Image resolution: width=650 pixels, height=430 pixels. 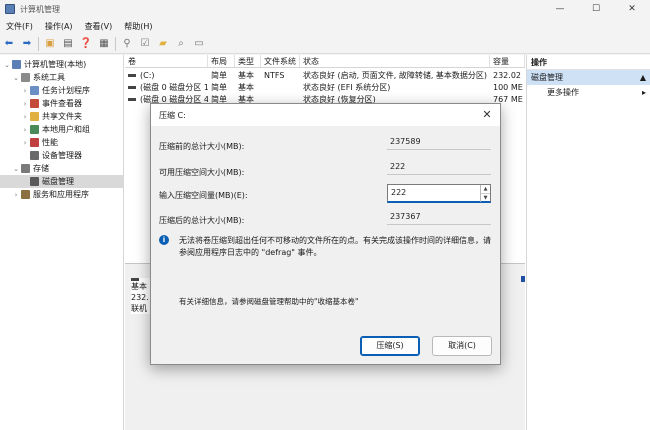 What do you see at coordinates (166, 61) in the screenshot?
I see `column-header-volume: 卷` at bounding box center [166, 61].